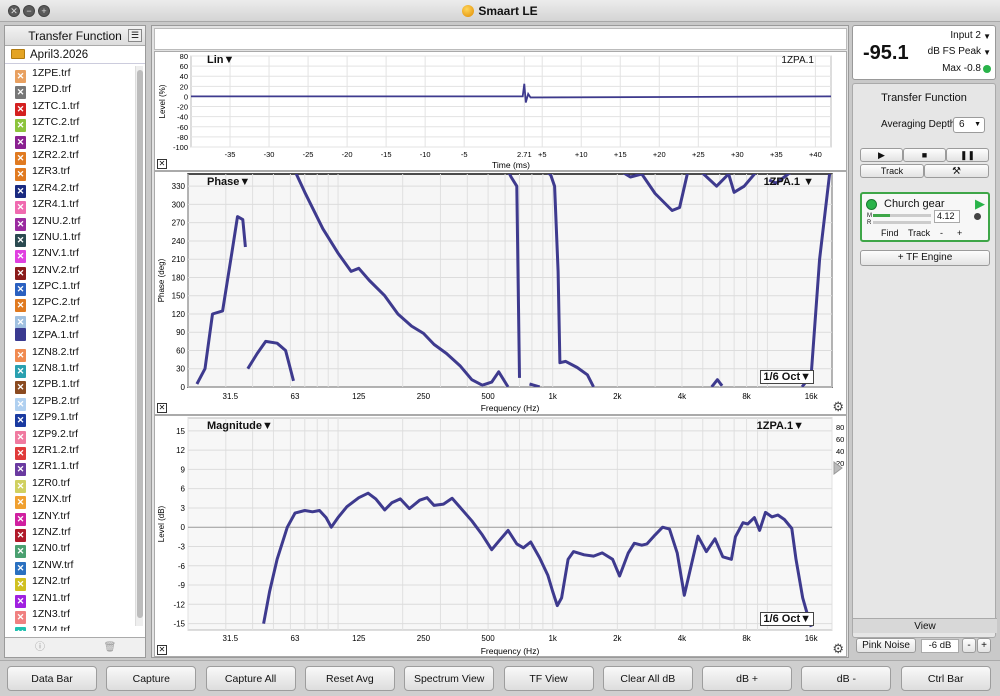  I want to click on delay-minus-button: -, so click(941, 233).